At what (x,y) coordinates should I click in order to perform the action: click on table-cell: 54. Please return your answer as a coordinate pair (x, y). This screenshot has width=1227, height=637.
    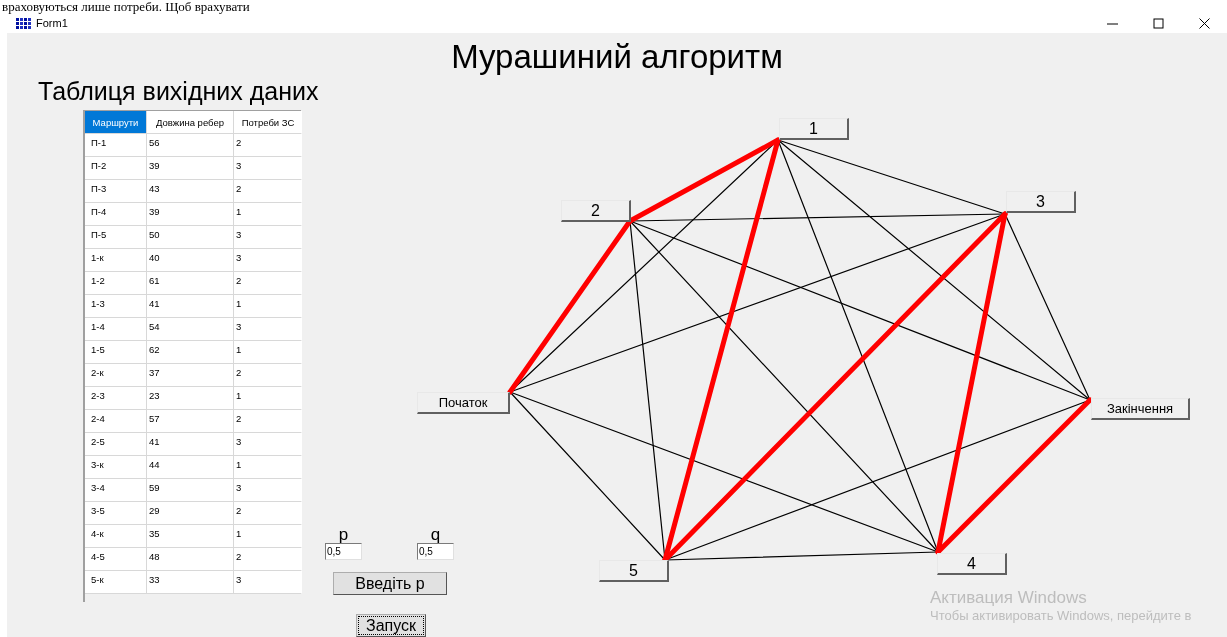
    Looking at the image, I should click on (190, 329).